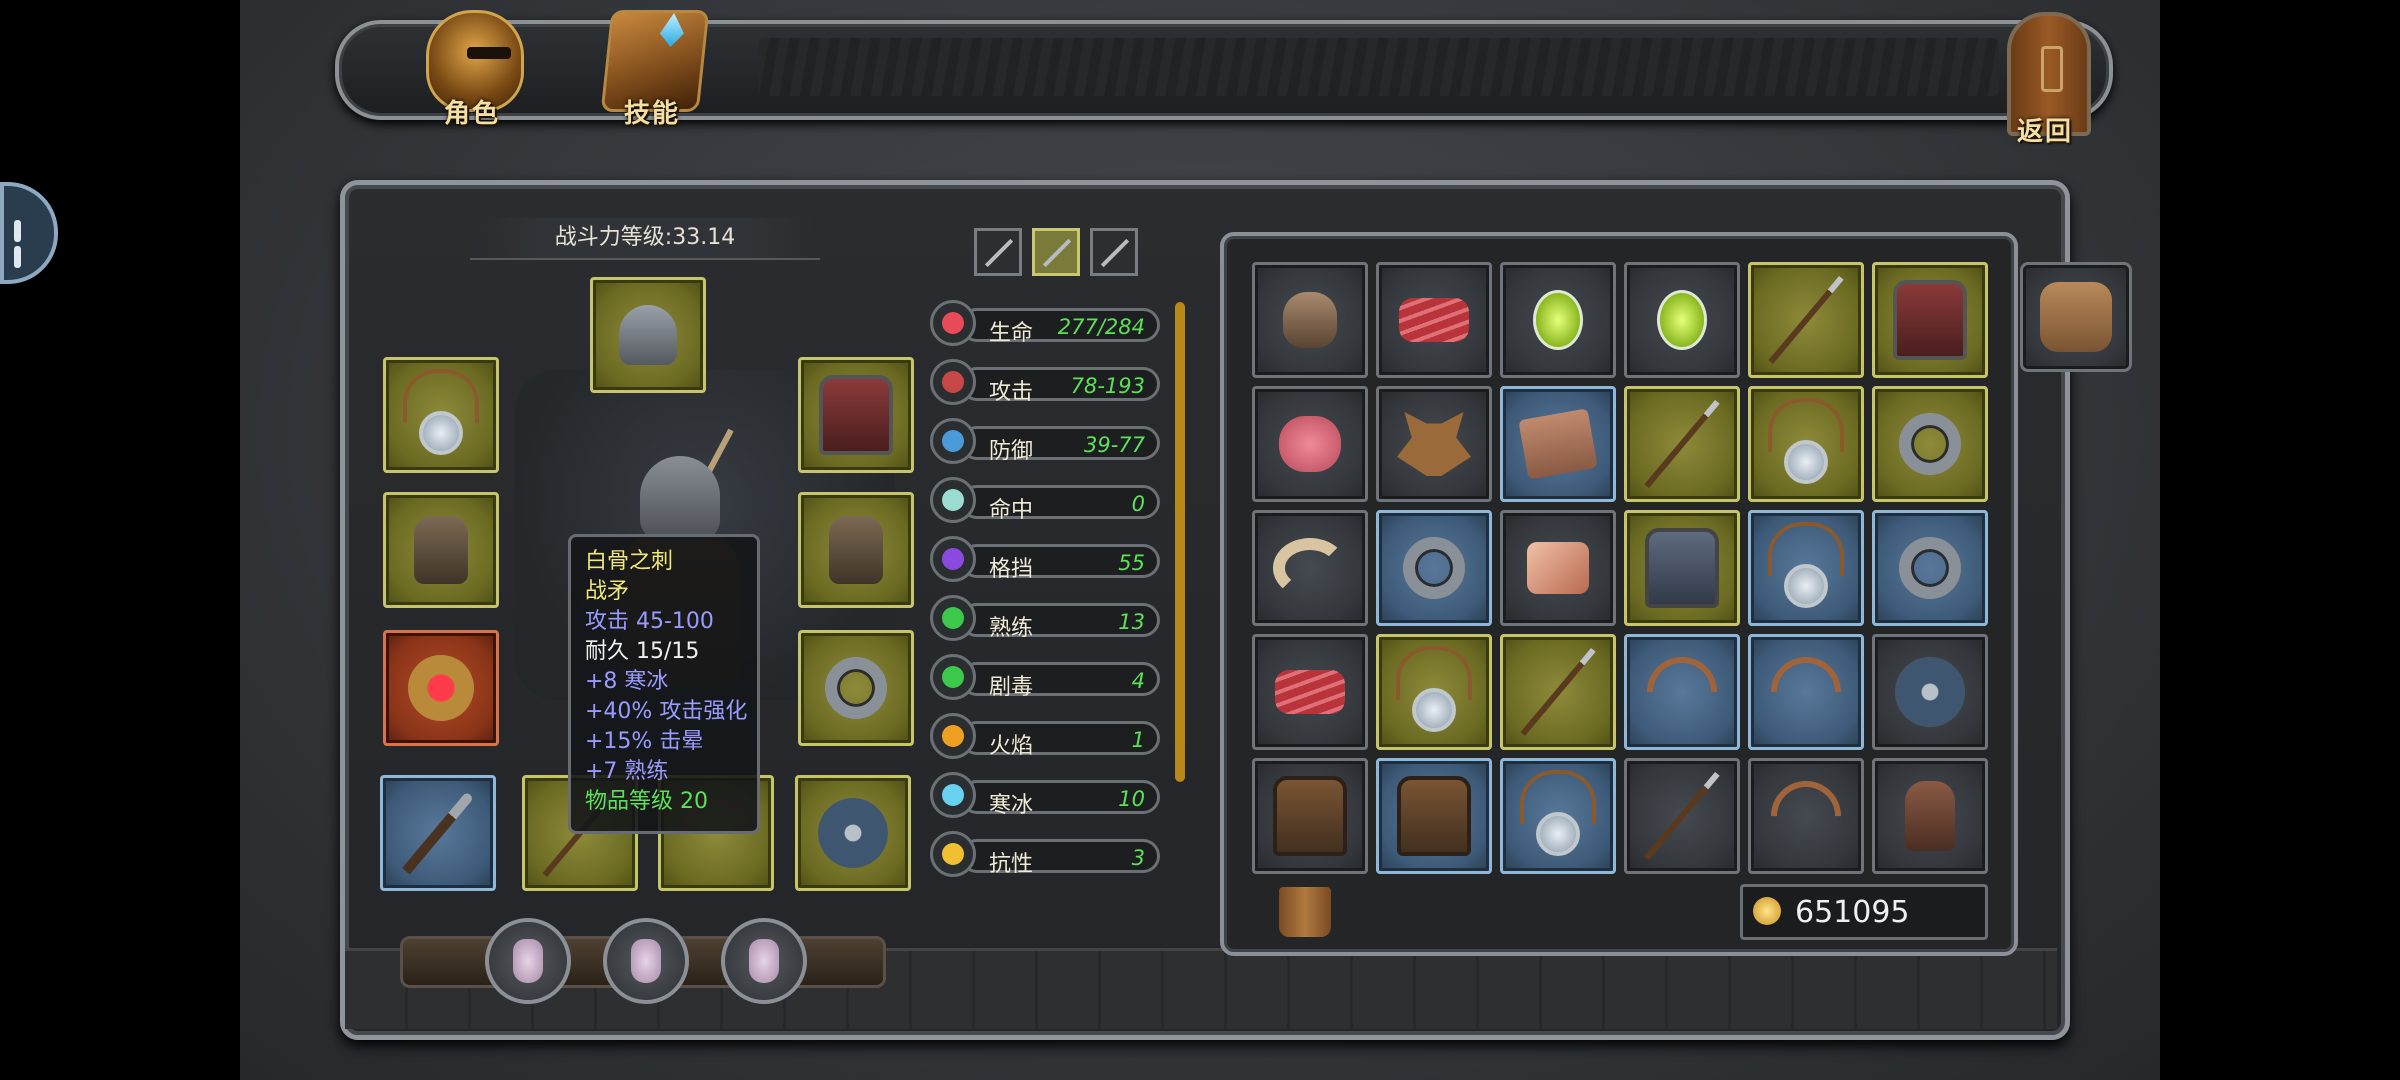  I want to click on potion-icon, so click(1682, 320).